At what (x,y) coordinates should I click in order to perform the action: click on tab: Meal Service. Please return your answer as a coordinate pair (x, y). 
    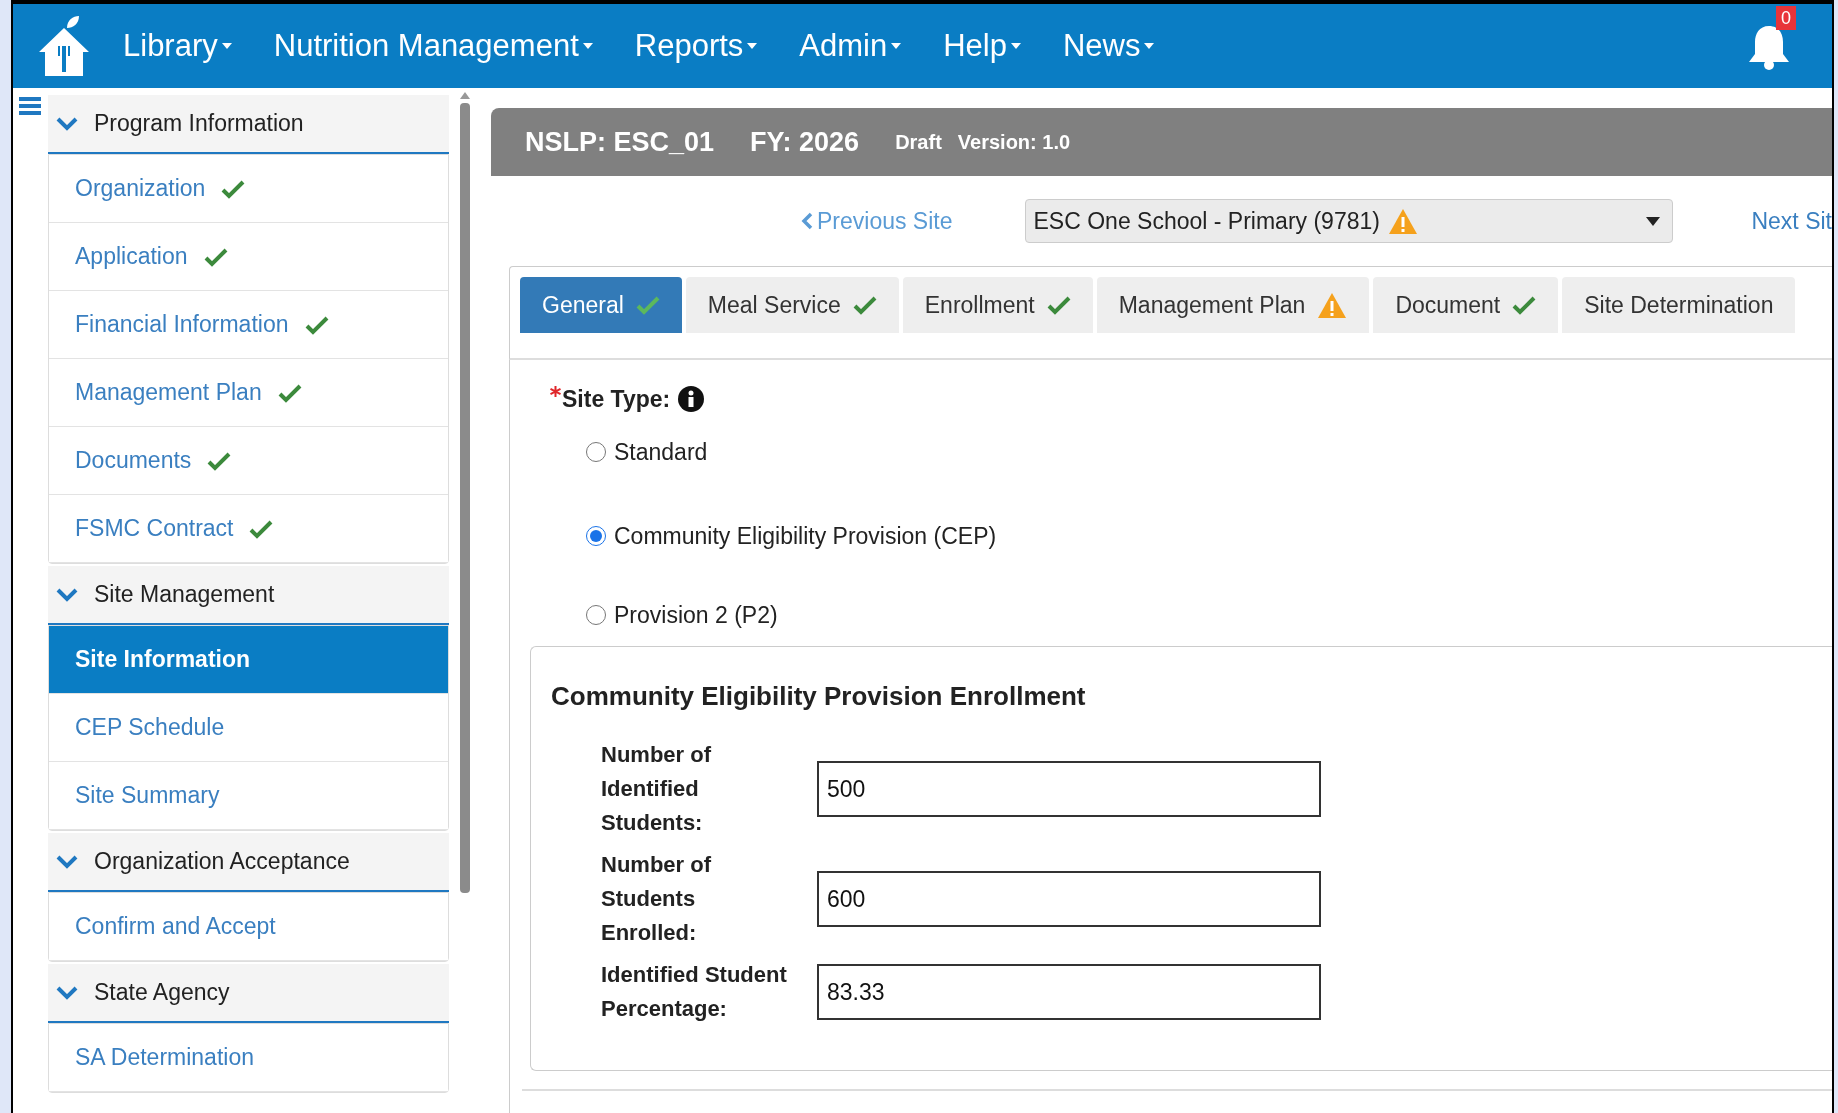
    Looking at the image, I should click on (792, 305).